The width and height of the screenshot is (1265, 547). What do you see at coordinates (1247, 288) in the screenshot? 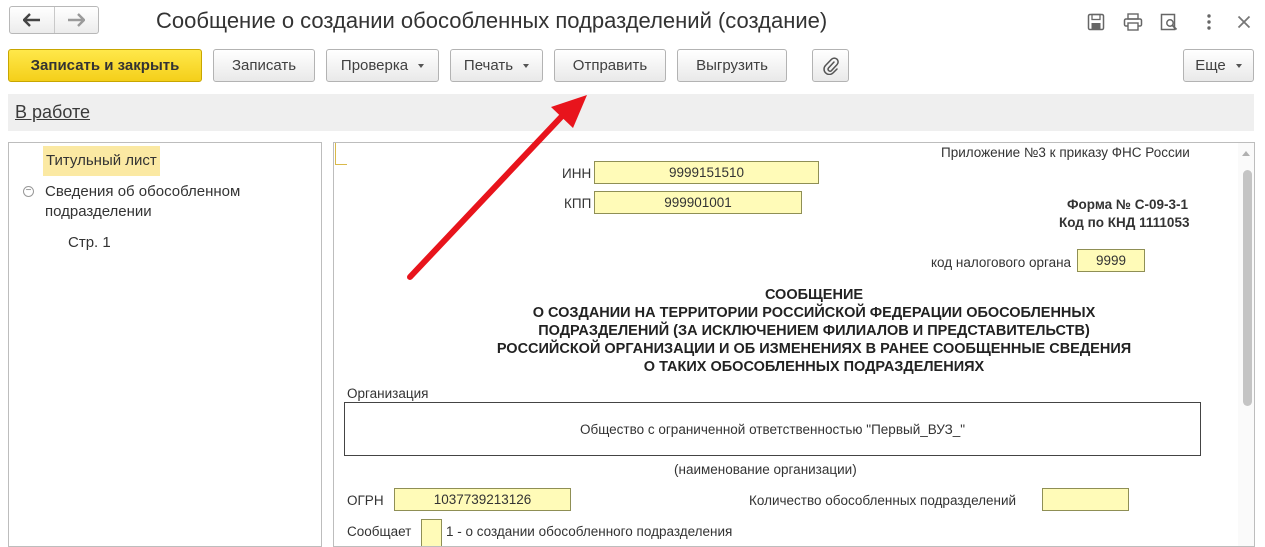
I see `scroll-thumb` at bounding box center [1247, 288].